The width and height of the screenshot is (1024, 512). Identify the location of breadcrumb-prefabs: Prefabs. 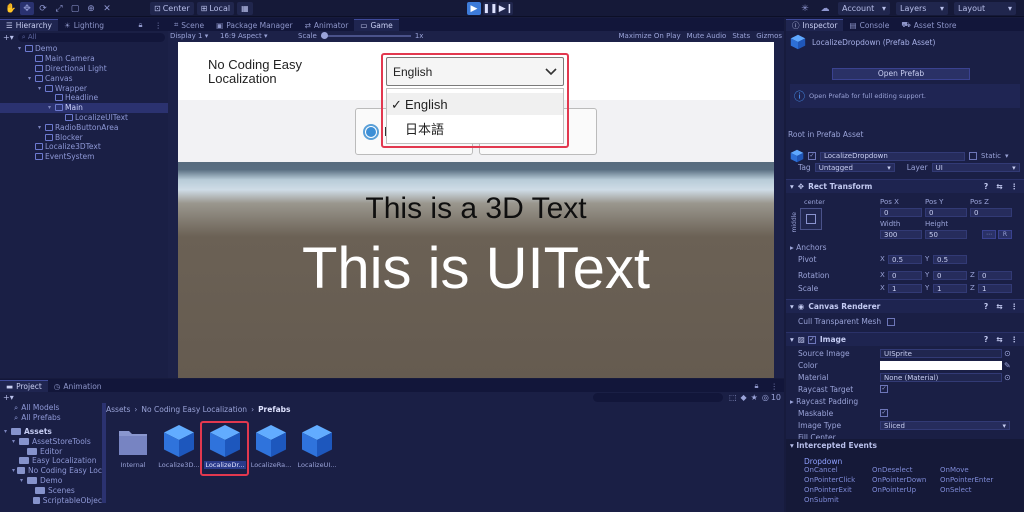
(274, 409).